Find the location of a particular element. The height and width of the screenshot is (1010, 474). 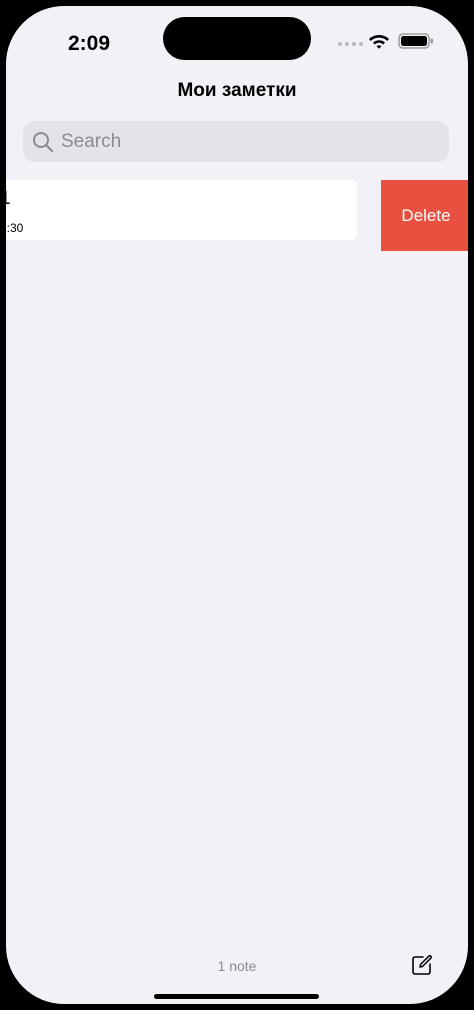

search-bar is located at coordinates (236, 141).